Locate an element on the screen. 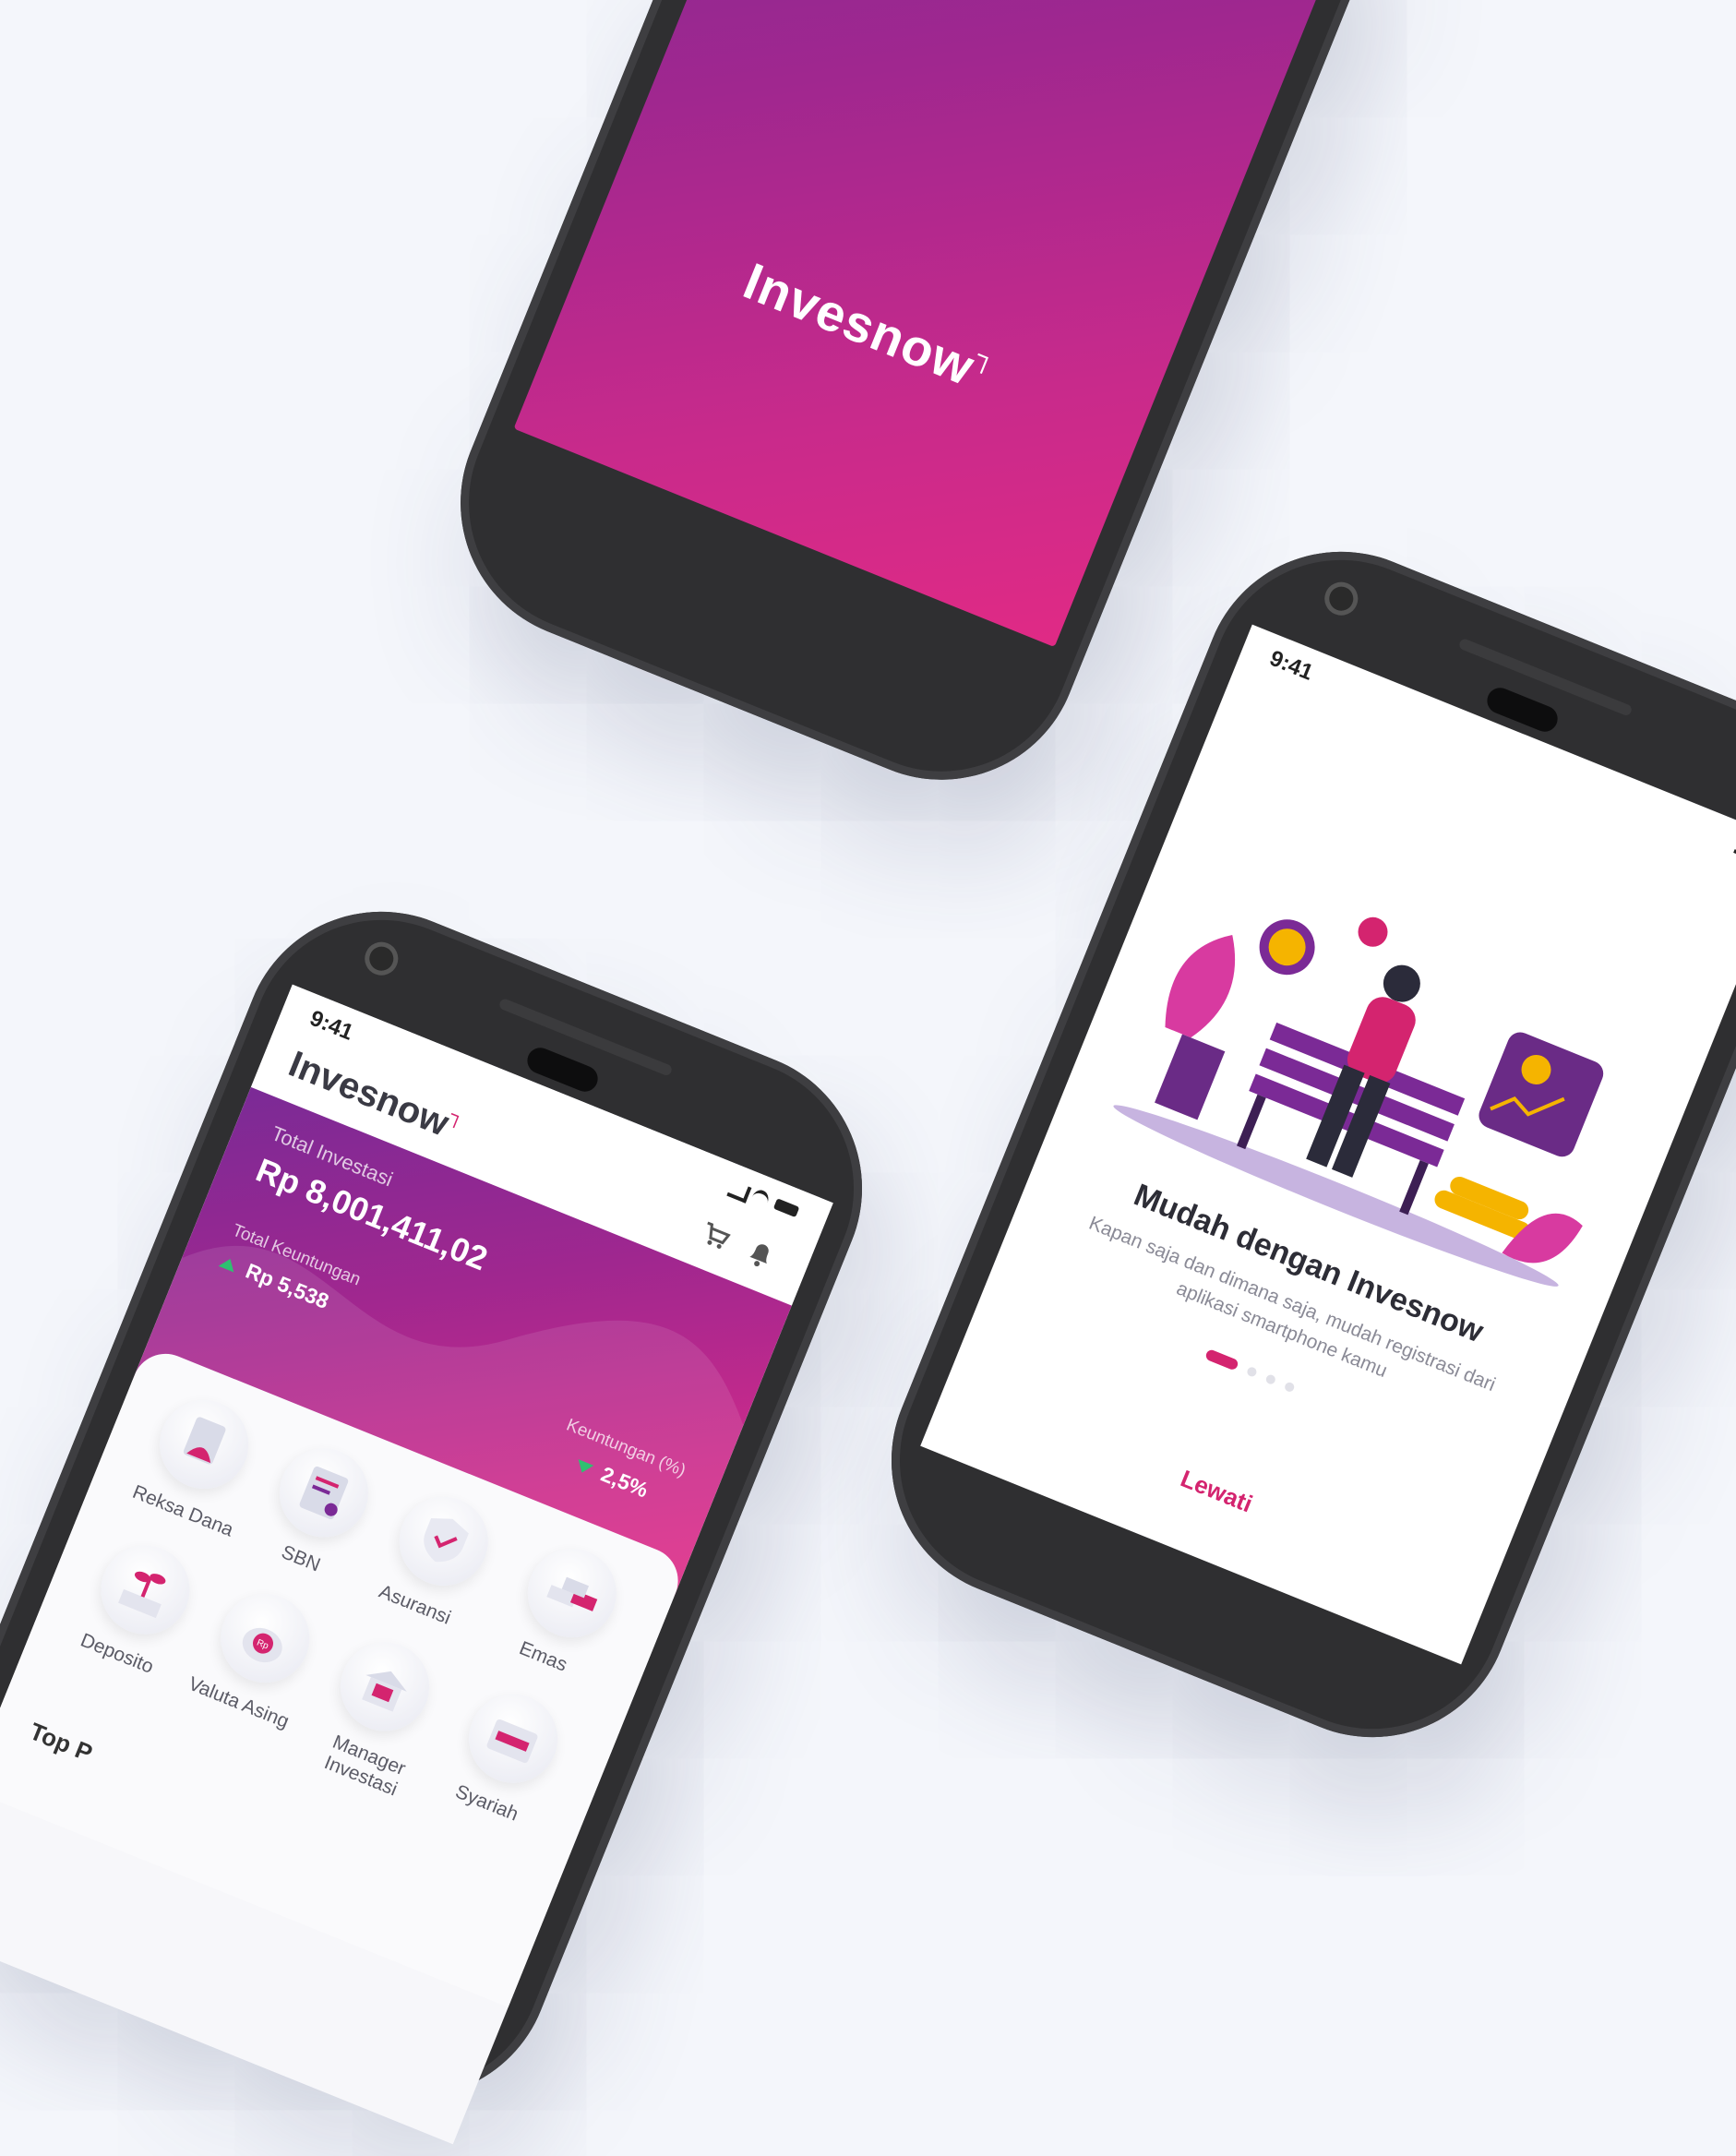 This screenshot has height=2156, width=1736. menu-item-emas: Emas is located at coordinates (564, 1617).